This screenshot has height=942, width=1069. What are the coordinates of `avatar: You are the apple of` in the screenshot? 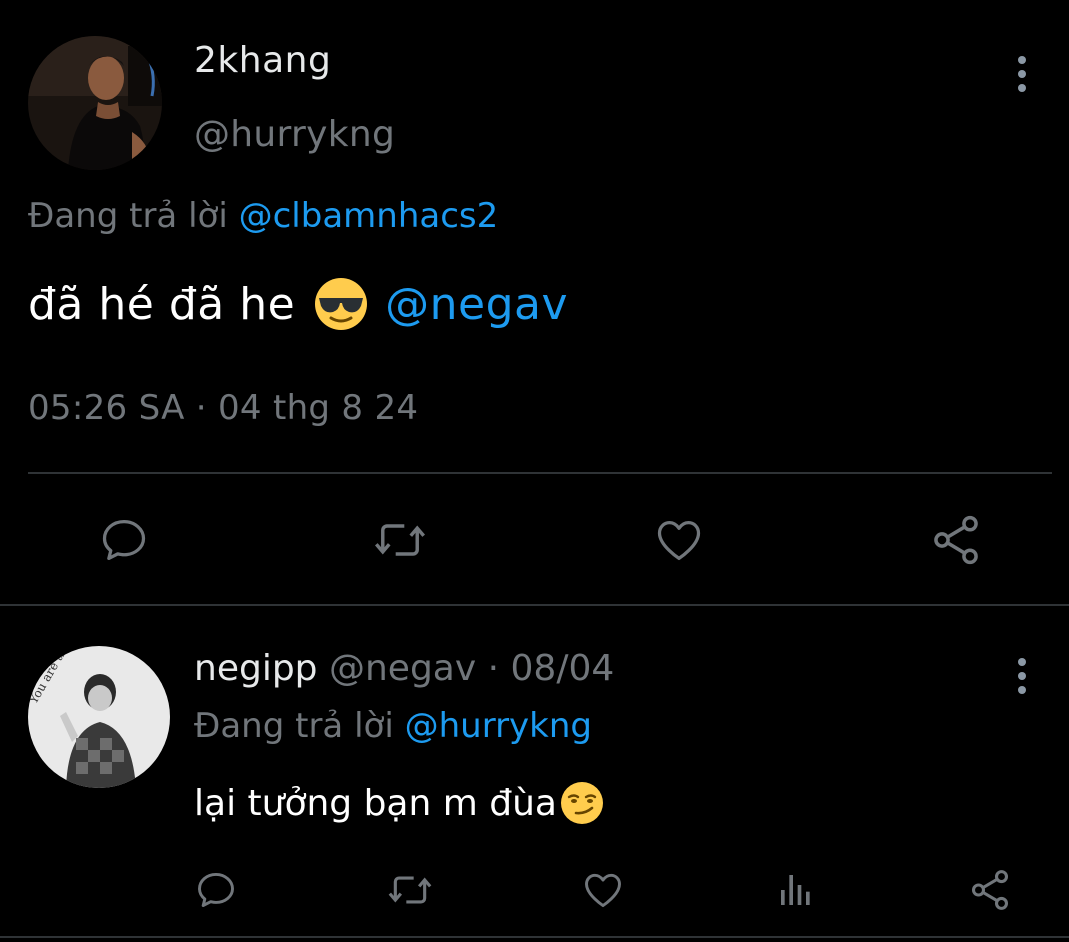 It's located at (99, 717).